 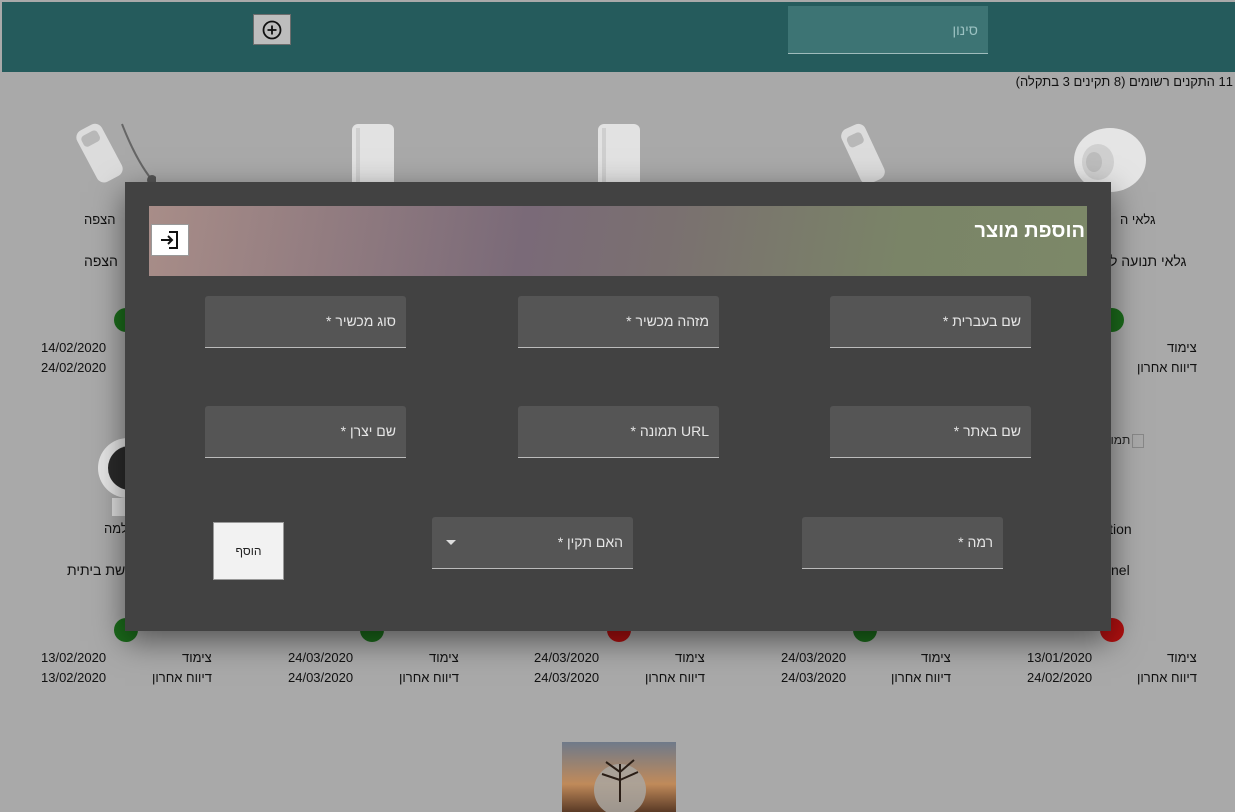 I want to click on device-short-name: גלאי ה, so click(x=1138, y=219).